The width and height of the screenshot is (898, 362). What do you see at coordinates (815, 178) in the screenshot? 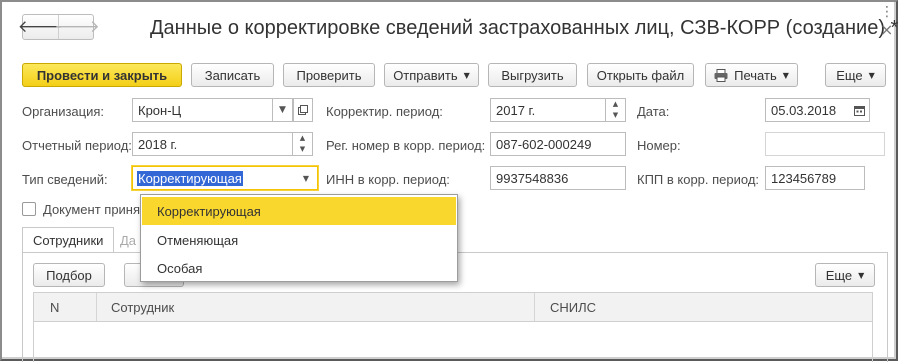
I see `kpp-field: 123456789` at bounding box center [815, 178].